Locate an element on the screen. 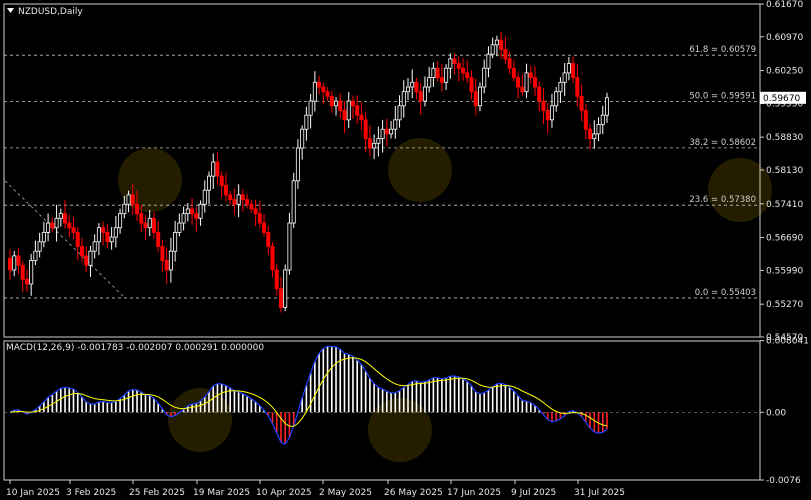 The image size is (811, 500). x-tick-label: 17 Jun 2025 is located at coordinates (474, 493).